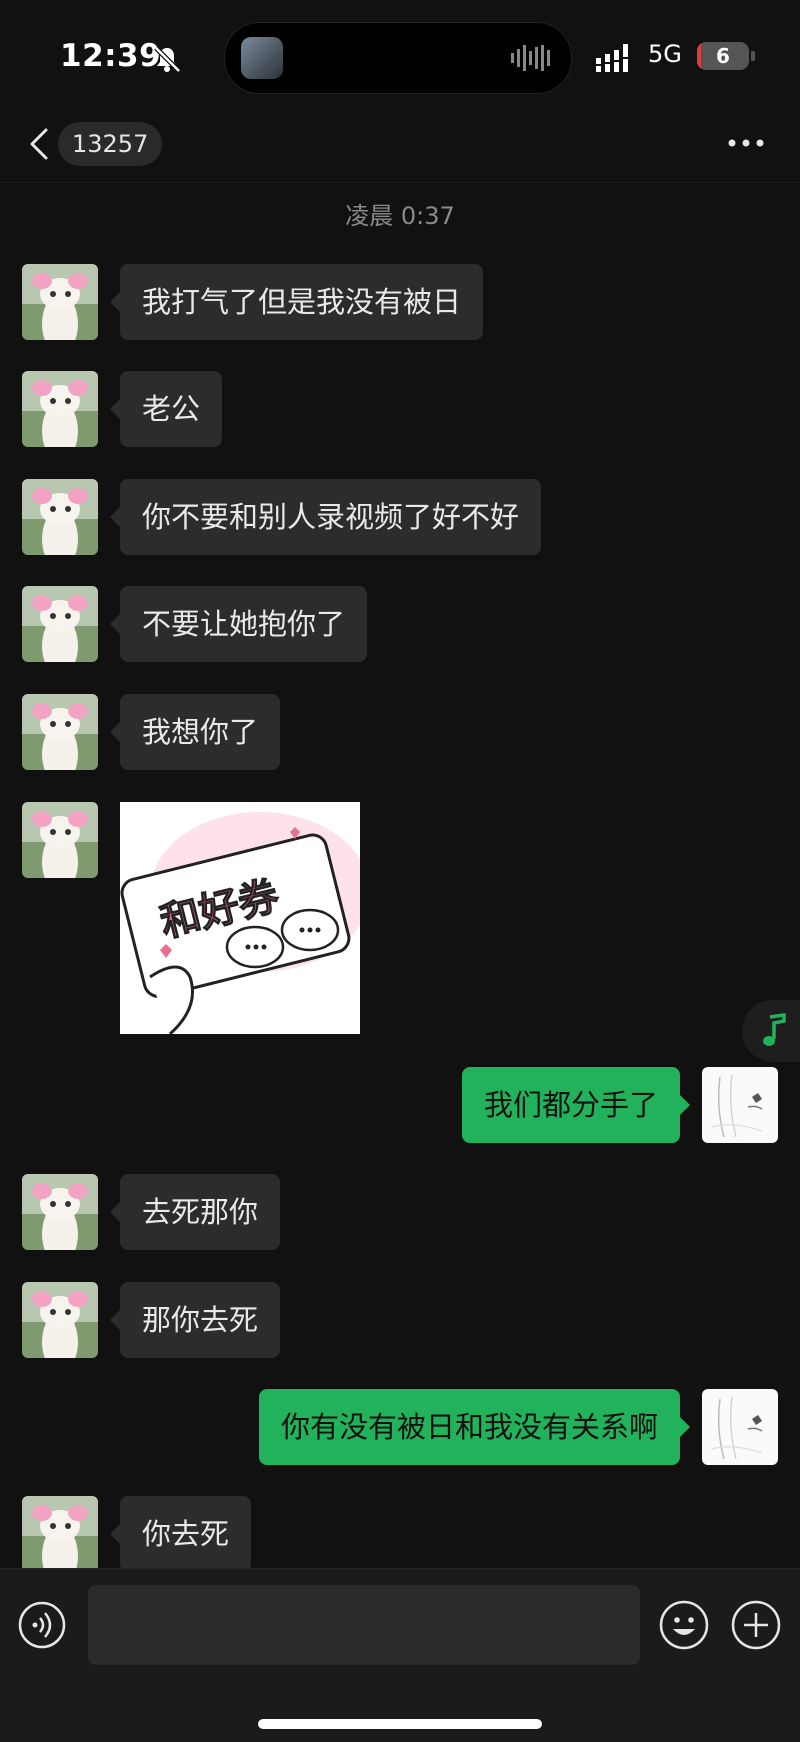  I want to click on status-bar: 12:39 5G 6, so click(400, 55).